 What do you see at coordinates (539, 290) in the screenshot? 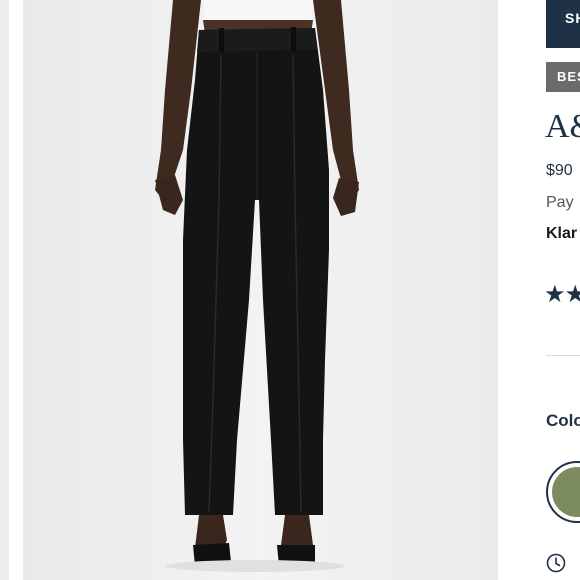
I see `product-details-panel: SH BES A& $90 Pay Klar ★★ Colo` at bounding box center [539, 290].